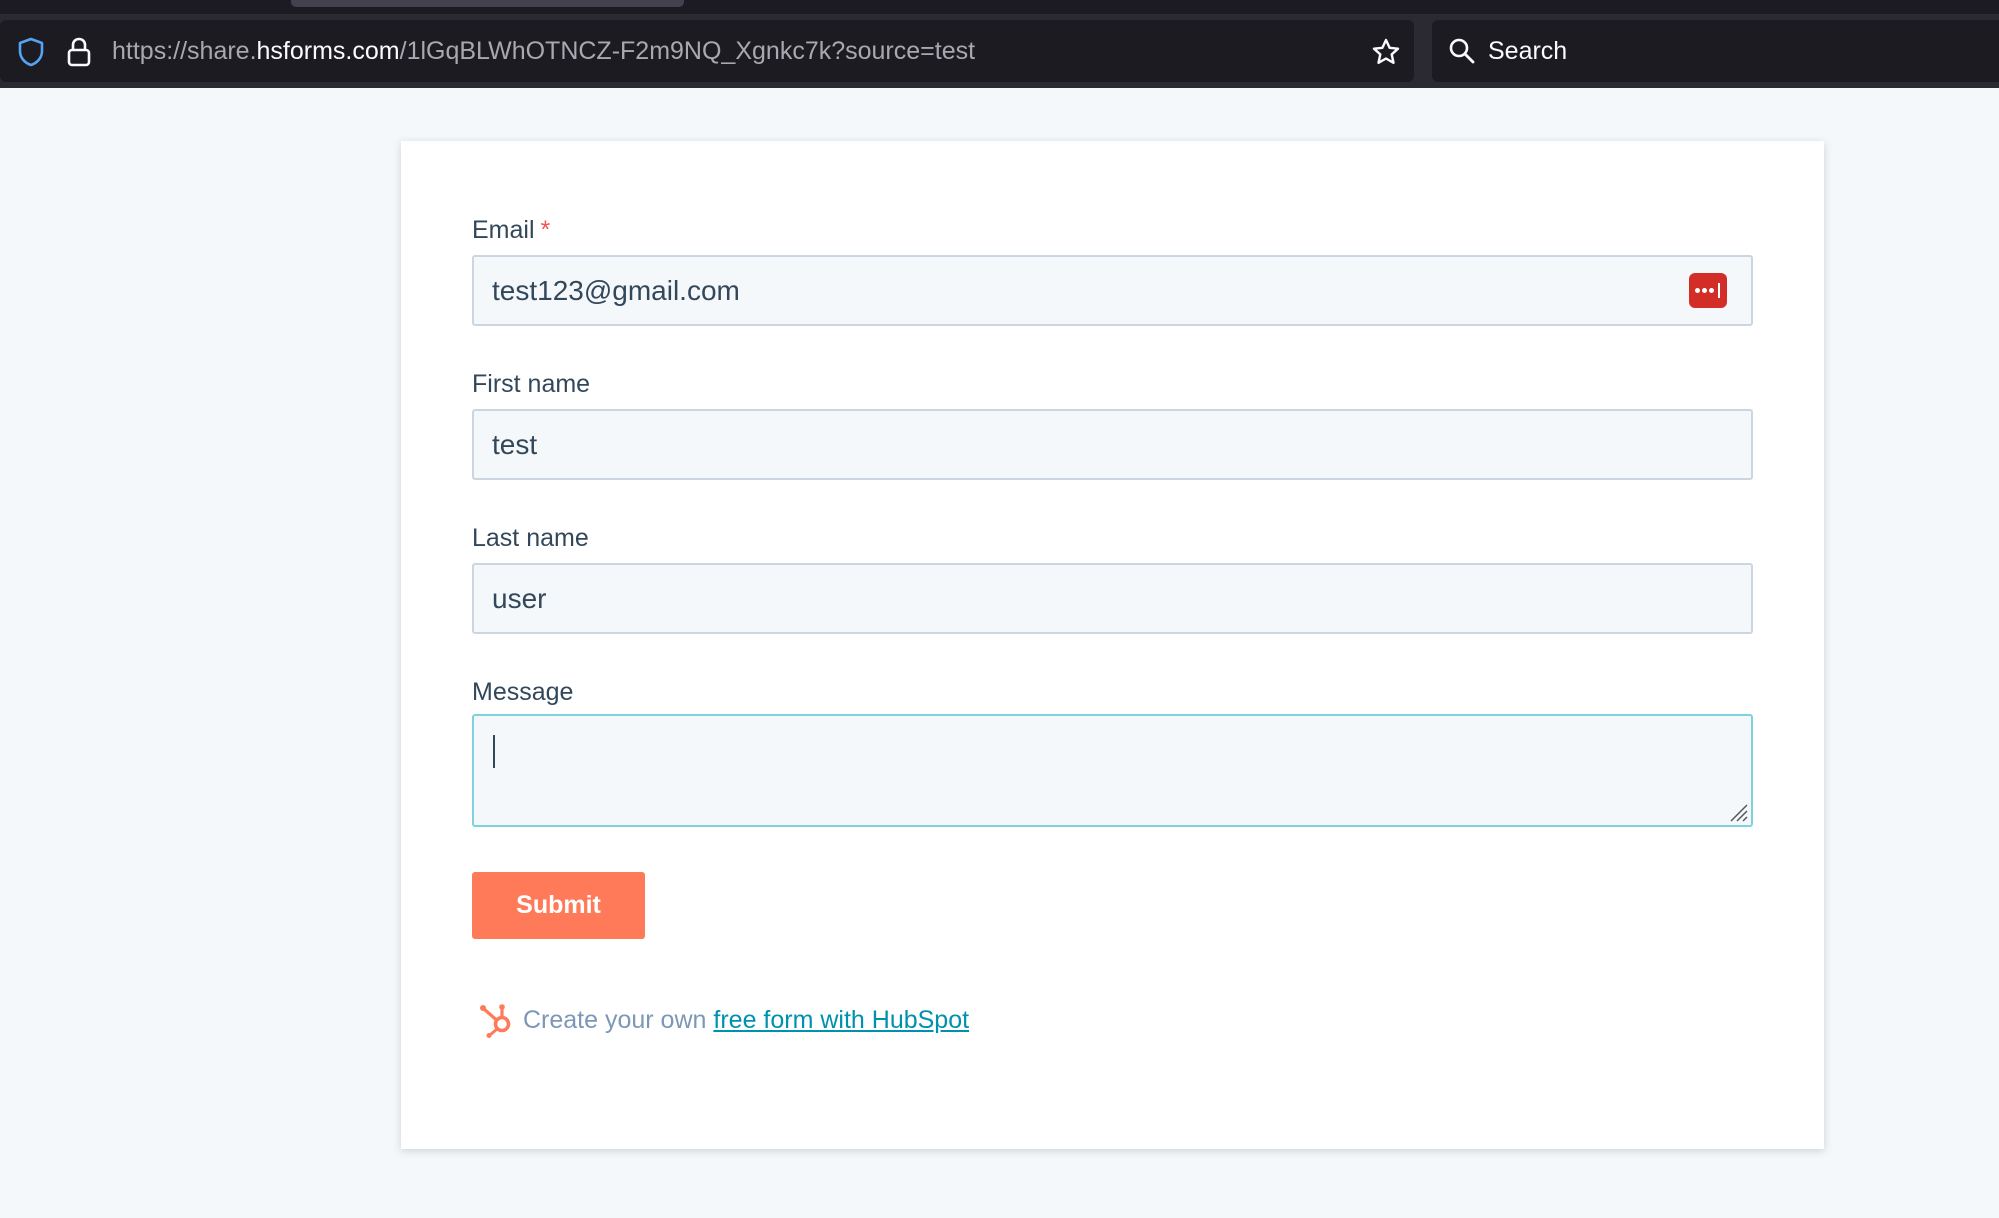 The image size is (1999, 1218). What do you see at coordinates (558, 905) in the screenshot?
I see `submit-button: Submit` at bounding box center [558, 905].